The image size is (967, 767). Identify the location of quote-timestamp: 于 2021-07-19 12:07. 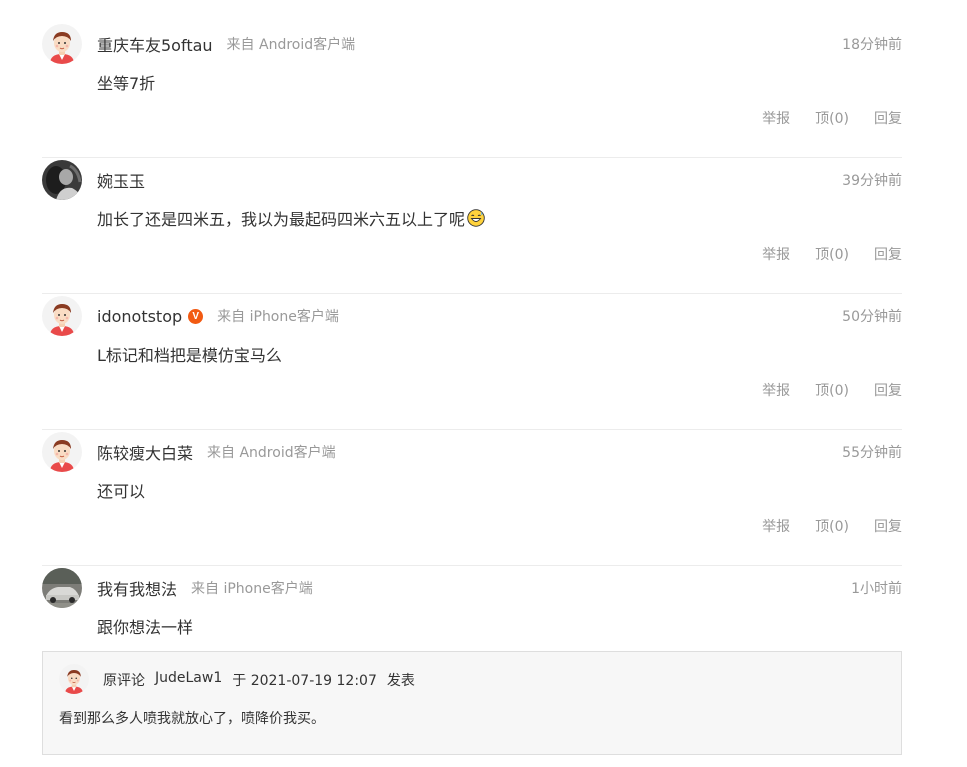
(304, 681).